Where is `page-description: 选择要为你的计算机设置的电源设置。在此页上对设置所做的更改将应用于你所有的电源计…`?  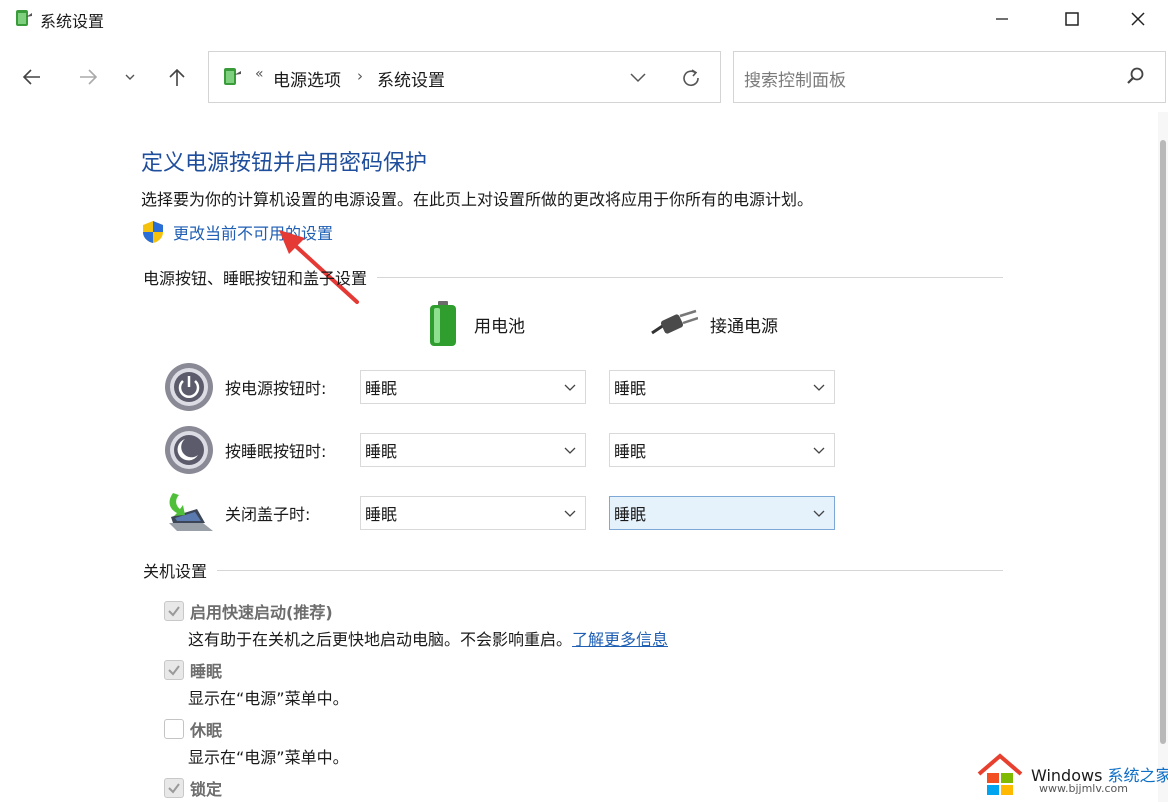
page-description: 选择要为你的计算机设置的电源设置。在此页上对设置所做的更改将应用于你所有的电源计… is located at coordinates (477, 199).